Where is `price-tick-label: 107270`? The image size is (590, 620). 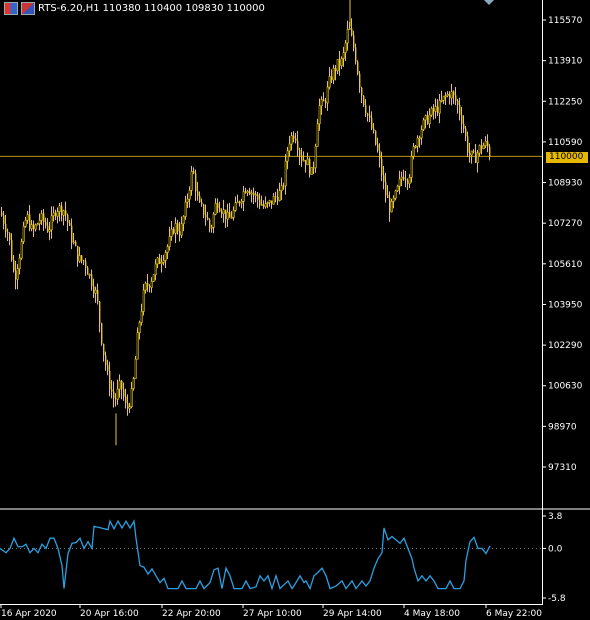
price-tick-label: 107270 is located at coordinates (565, 224).